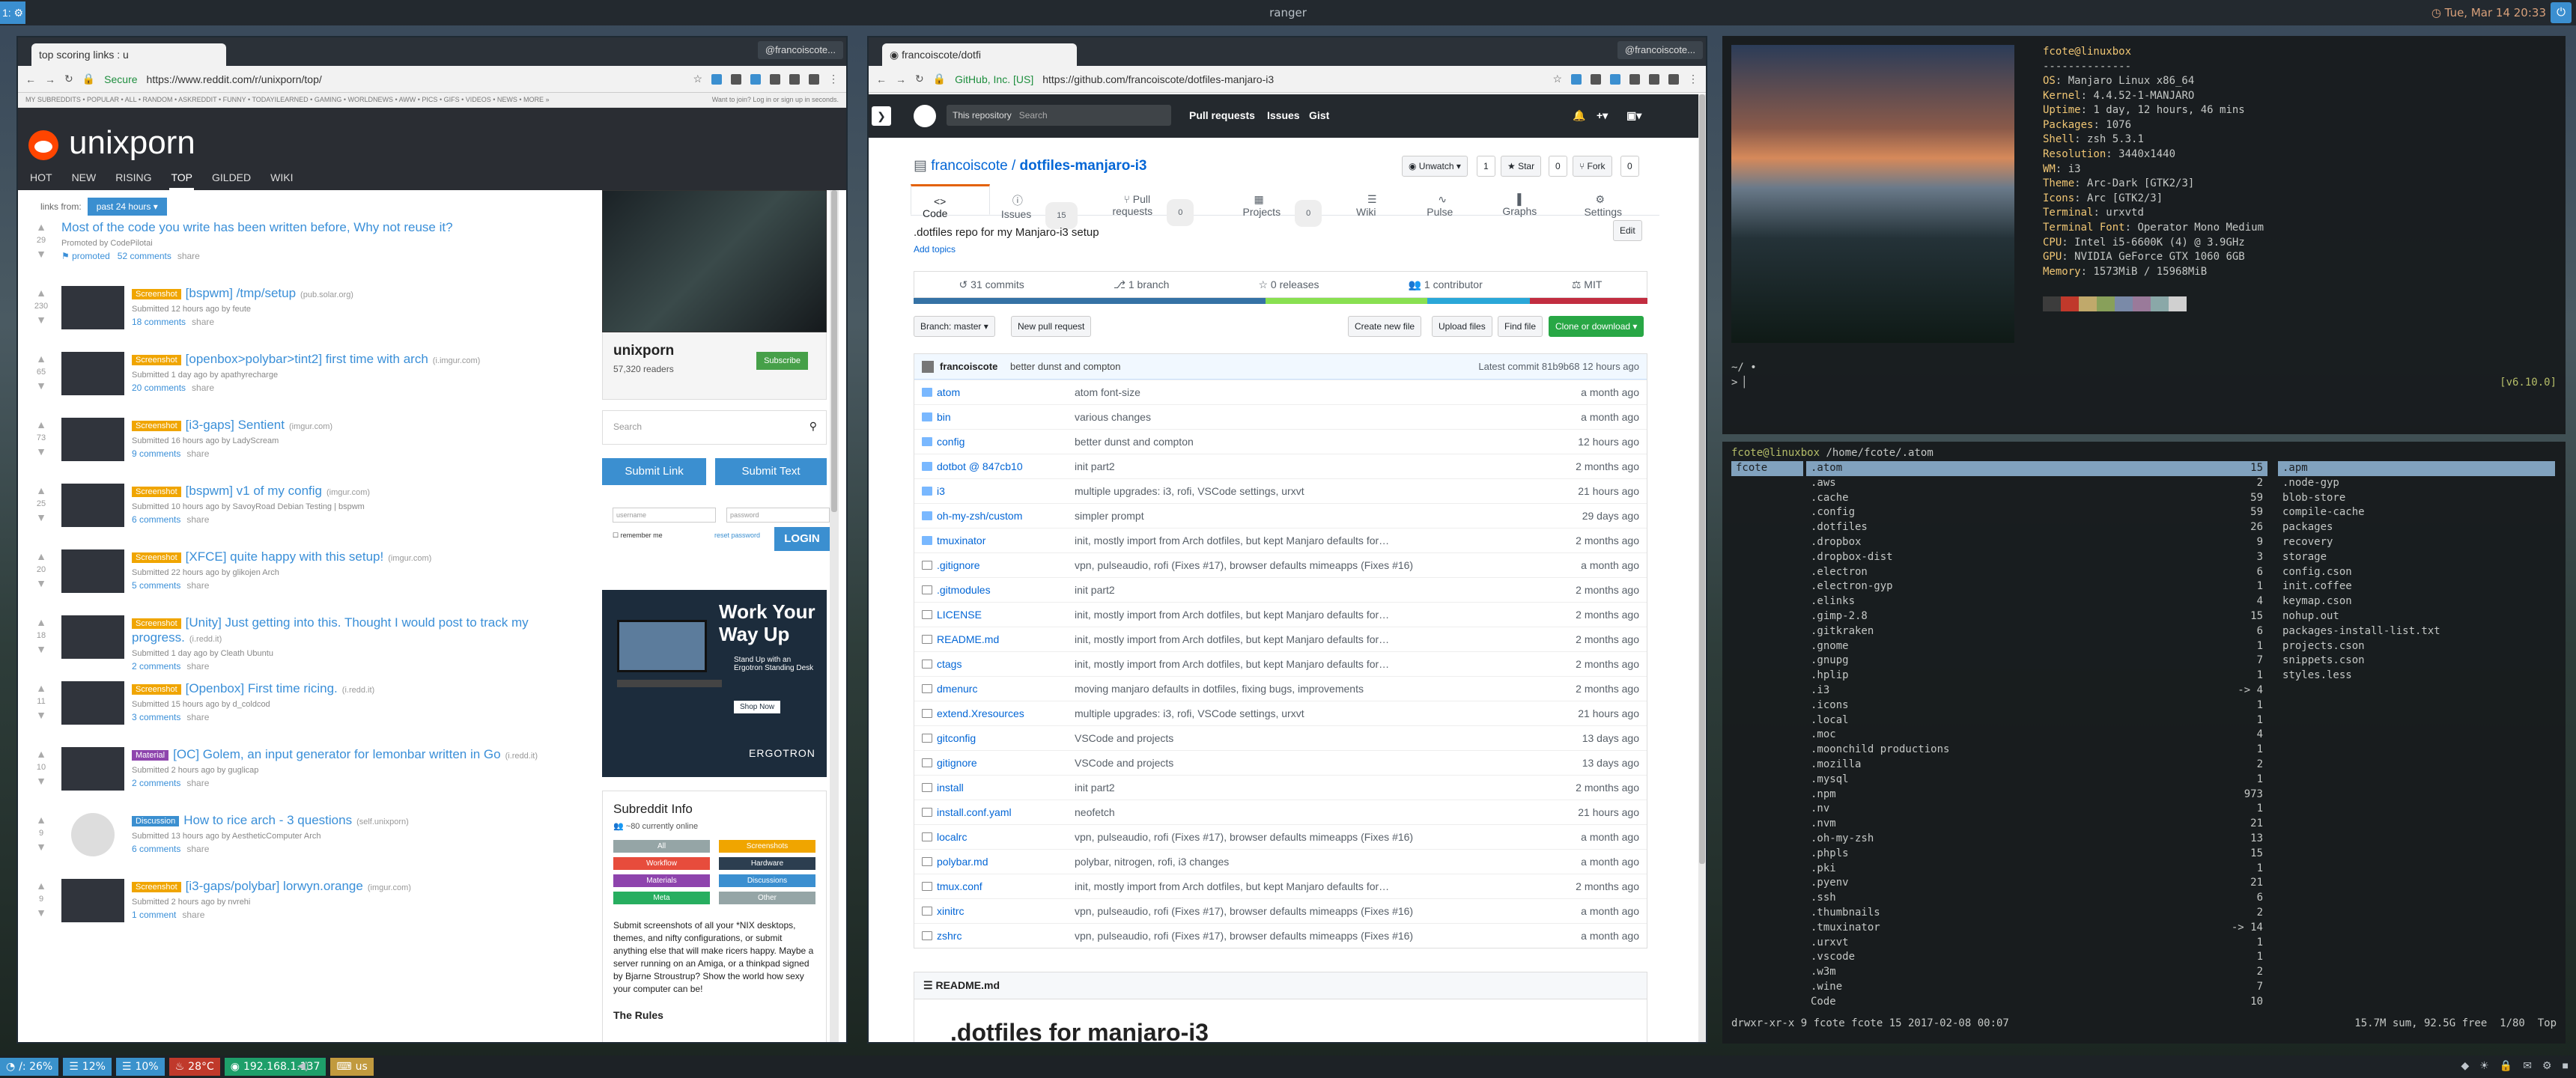 This screenshot has width=2576, height=1078. Describe the element at coordinates (979, 55) in the screenshot. I see `browser-tab: ◉ francoiscote/dotfi` at that location.